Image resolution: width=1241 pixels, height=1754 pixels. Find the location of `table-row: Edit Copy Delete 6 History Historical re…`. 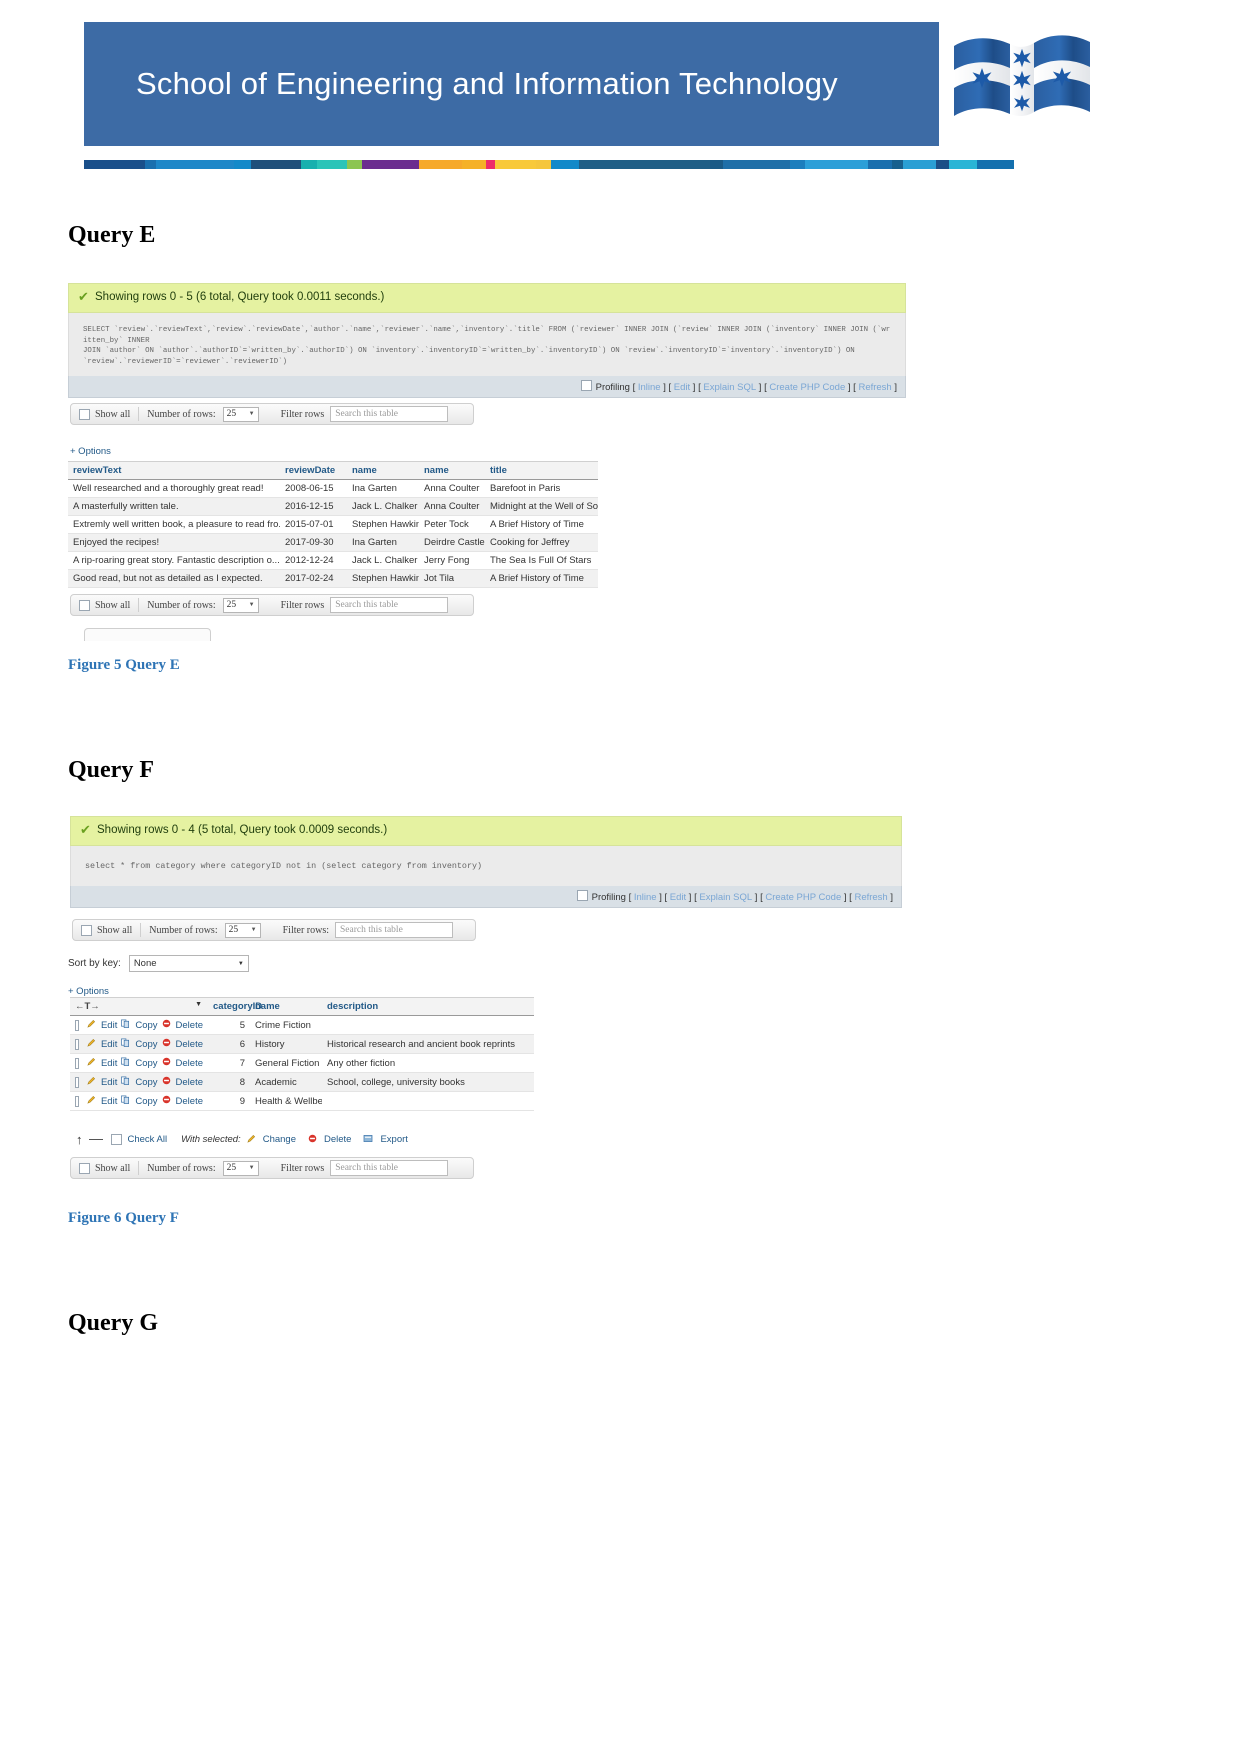

table-row: Edit Copy Delete 6 History Historical re… is located at coordinates (302, 1044).